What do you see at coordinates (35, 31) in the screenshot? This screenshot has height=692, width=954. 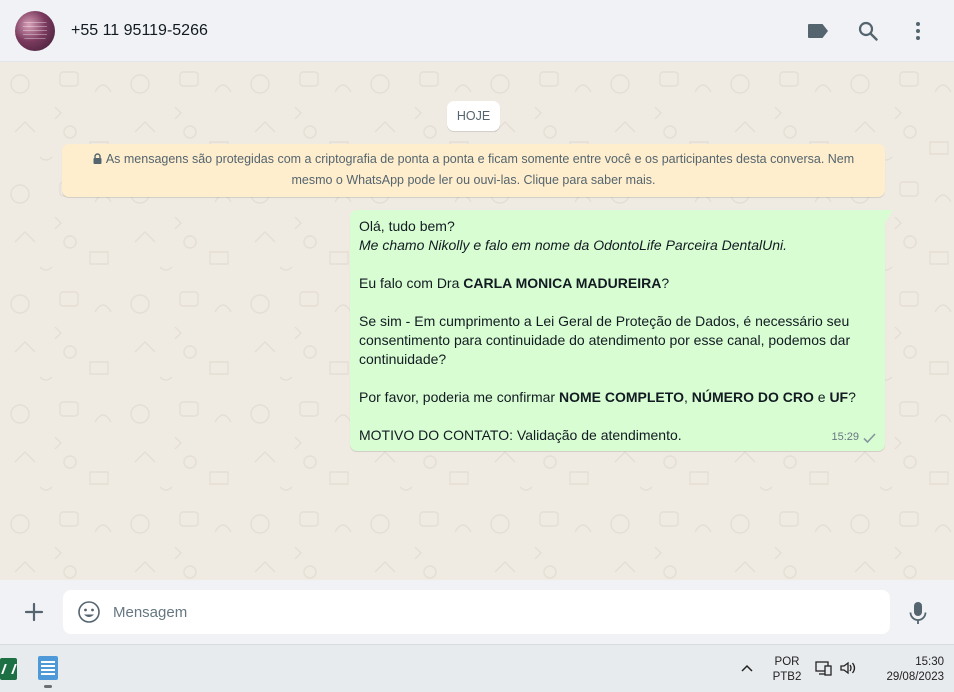 I see `contact-avatar` at bounding box center [35, 31].